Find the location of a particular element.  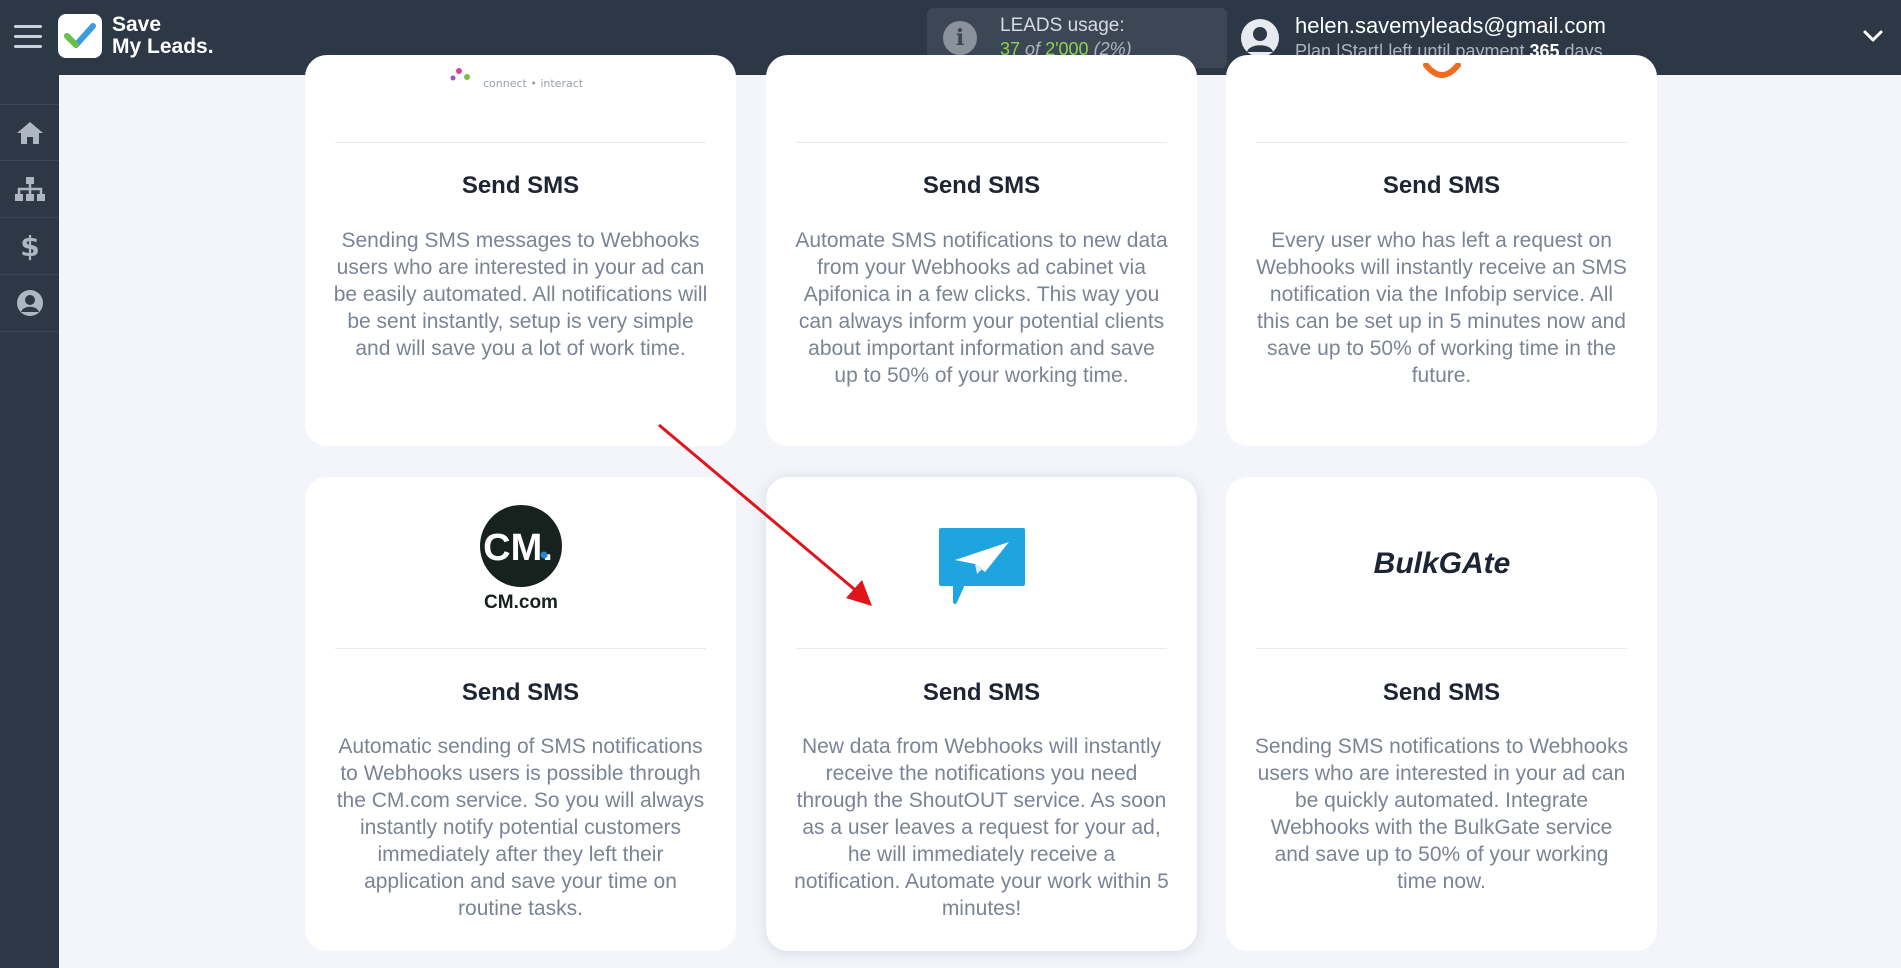

cm-com-logo-icon: CM. CM.com is located at coordinates (520, 558).